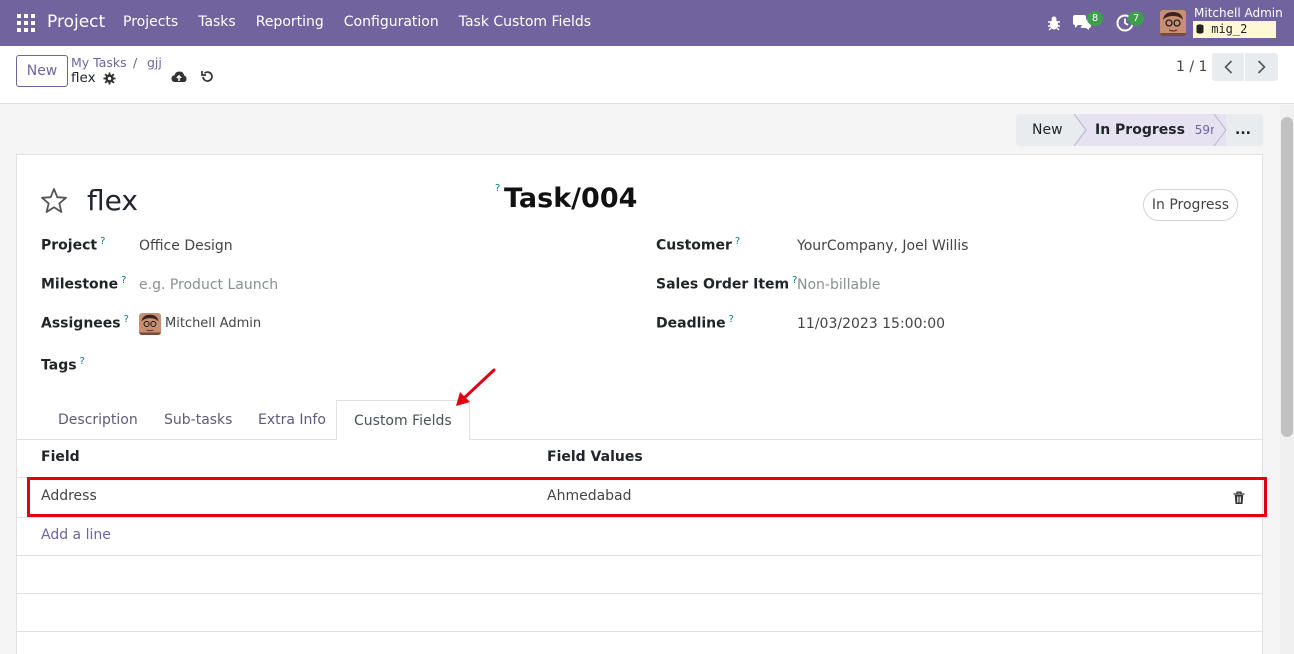 The image size is (1294, 654). I want to click on menu-reporting: Reporting, so click(290, 22).